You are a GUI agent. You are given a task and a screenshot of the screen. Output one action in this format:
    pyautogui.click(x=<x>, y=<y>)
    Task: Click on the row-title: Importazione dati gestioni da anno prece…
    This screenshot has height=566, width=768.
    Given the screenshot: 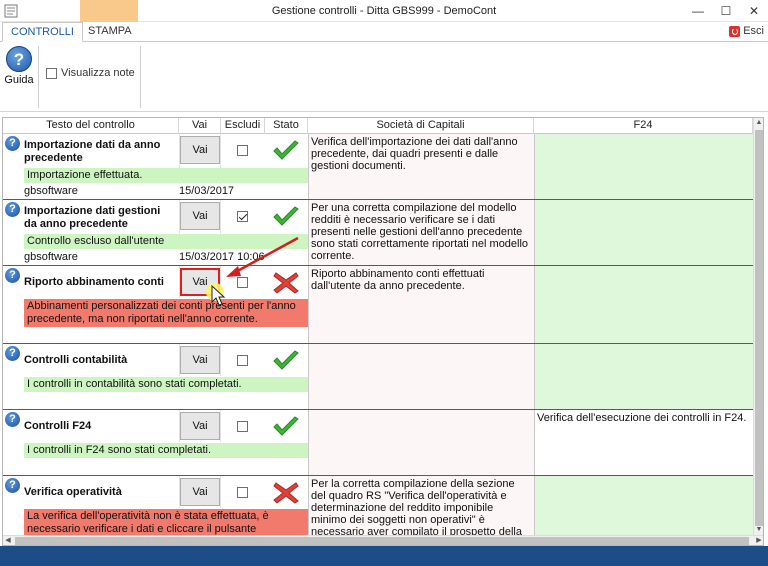 What is the action you would take?
    pyautogui.click(x=92, y=217)
    